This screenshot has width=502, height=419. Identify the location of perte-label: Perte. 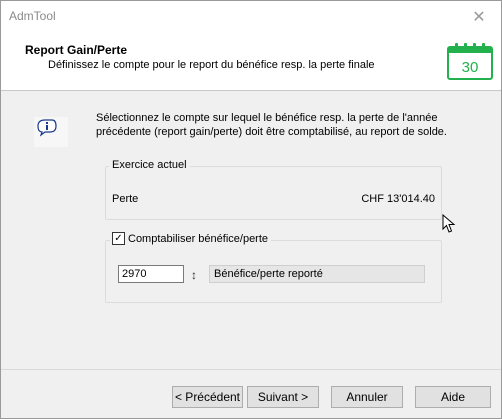
(125, 199).